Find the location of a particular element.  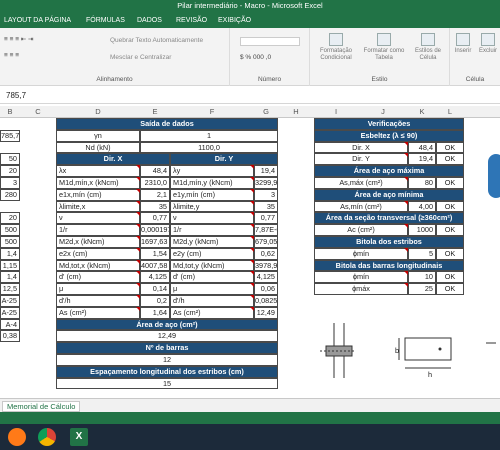

cell-b-10: 1,4 is located at coordinates (10, 253).